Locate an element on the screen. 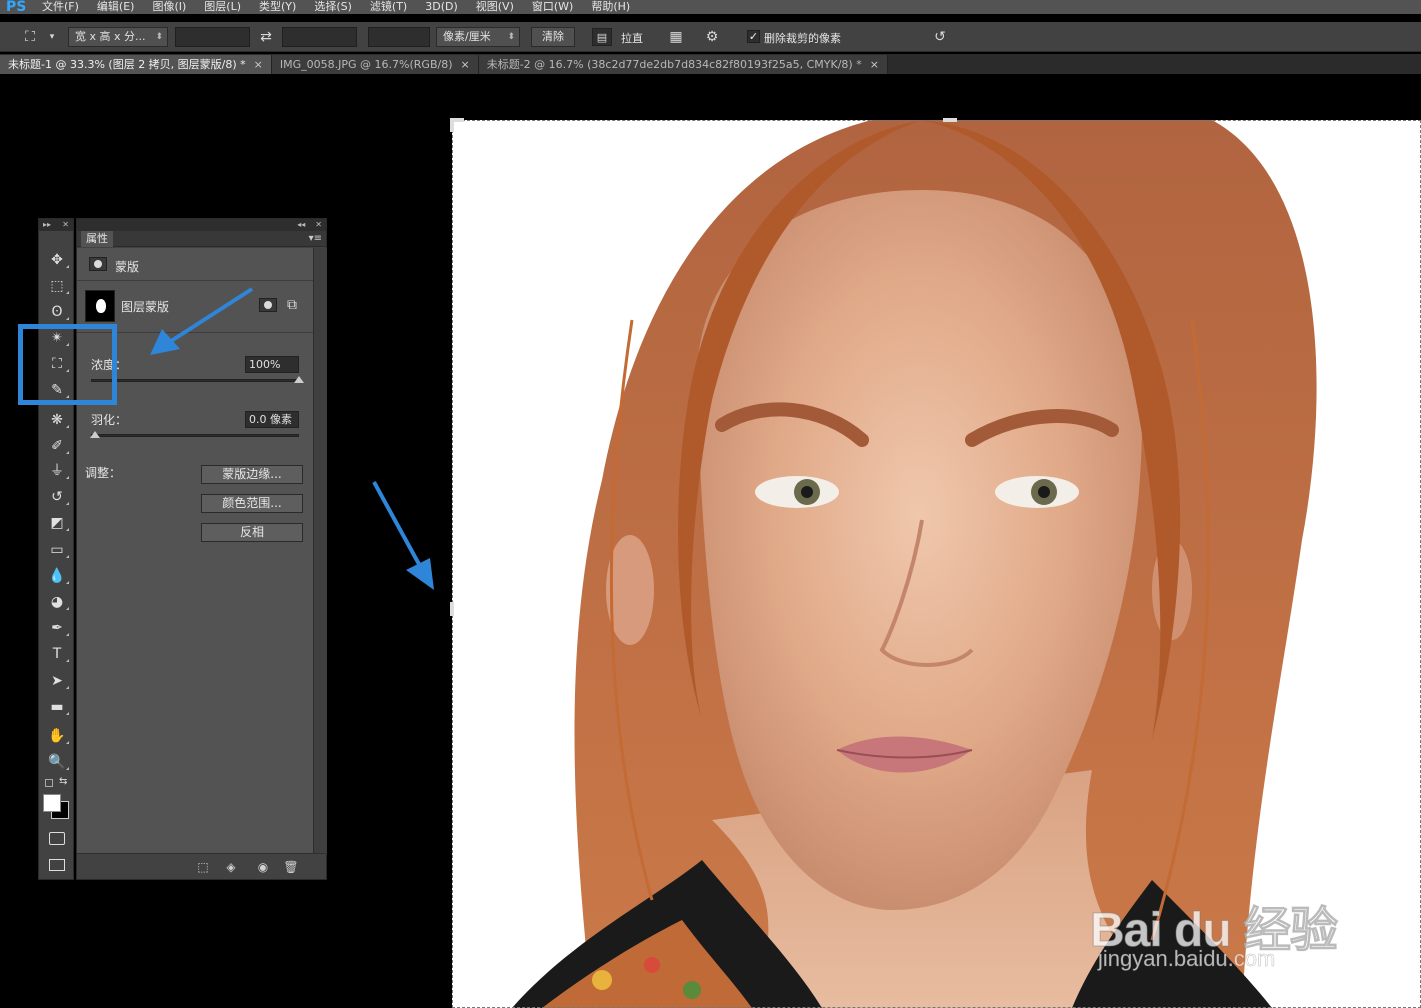 The width and height of the screenshot is (1421, 1008). menu-type: 类型(Y) is located at coordinates (277, 7).